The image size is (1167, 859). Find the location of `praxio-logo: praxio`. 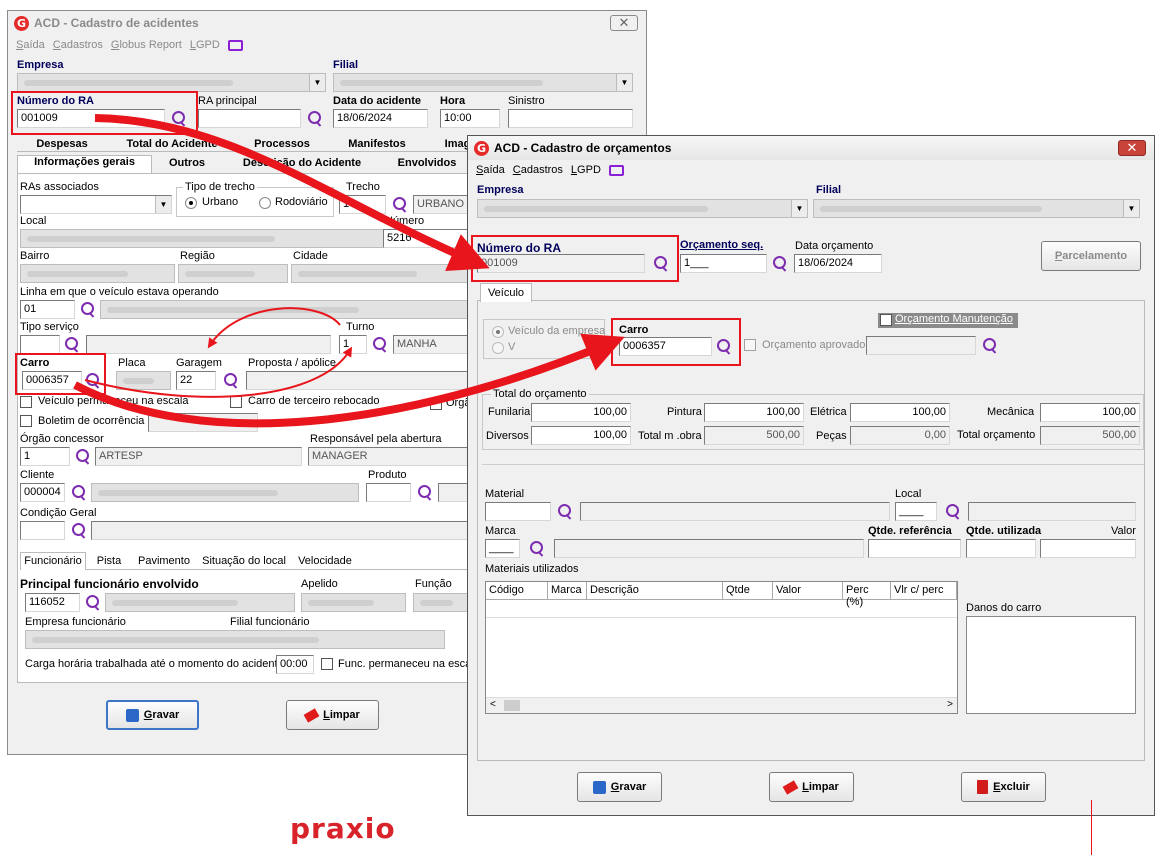

praxio-logo: praxio is located at coordinates (343, 828).